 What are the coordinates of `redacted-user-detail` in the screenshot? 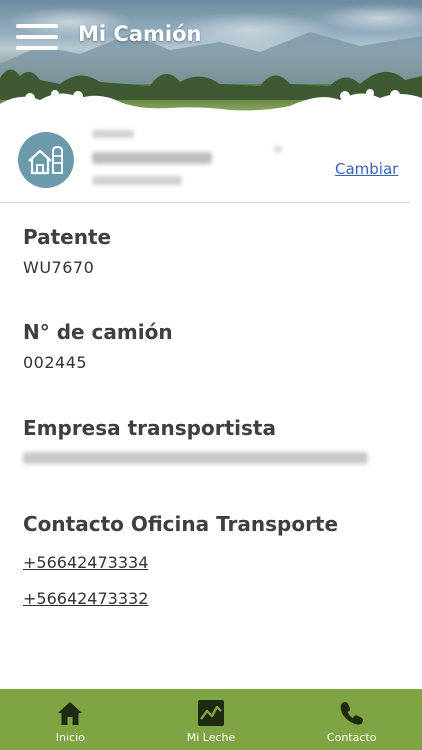 It's located at (137, 180).